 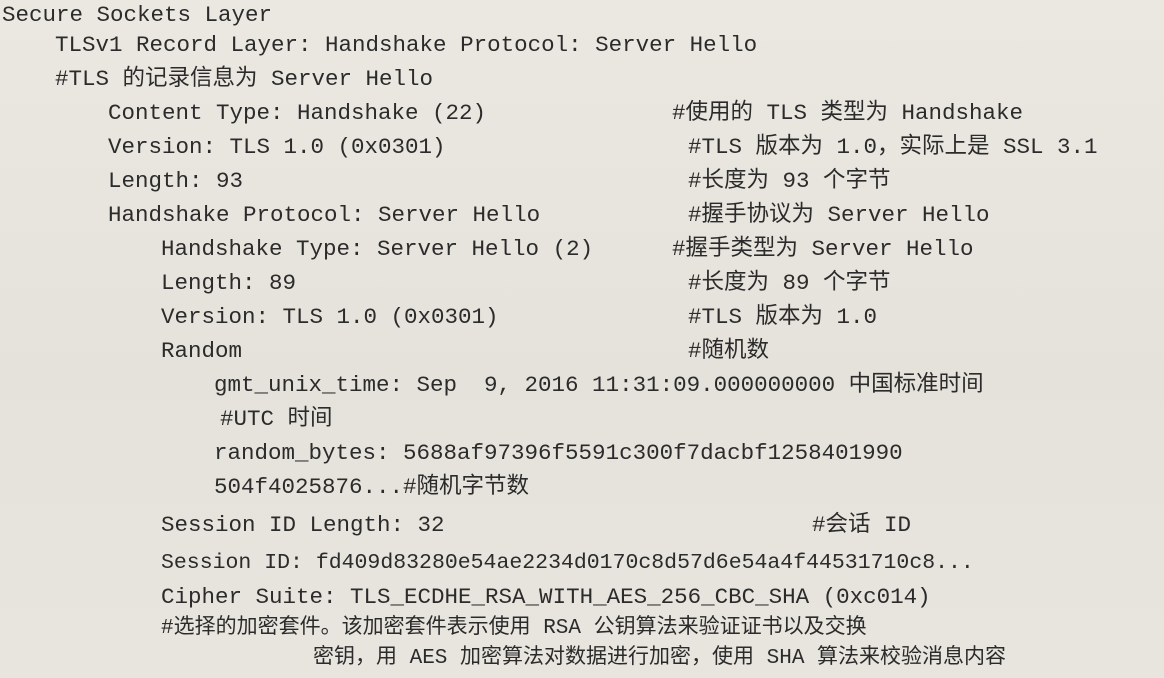 What do you see at coordinates (839, 215) in the screenshot?
I see `line-7-comment: #握手协议为 Server Hello` at bounding box center [839, 215].